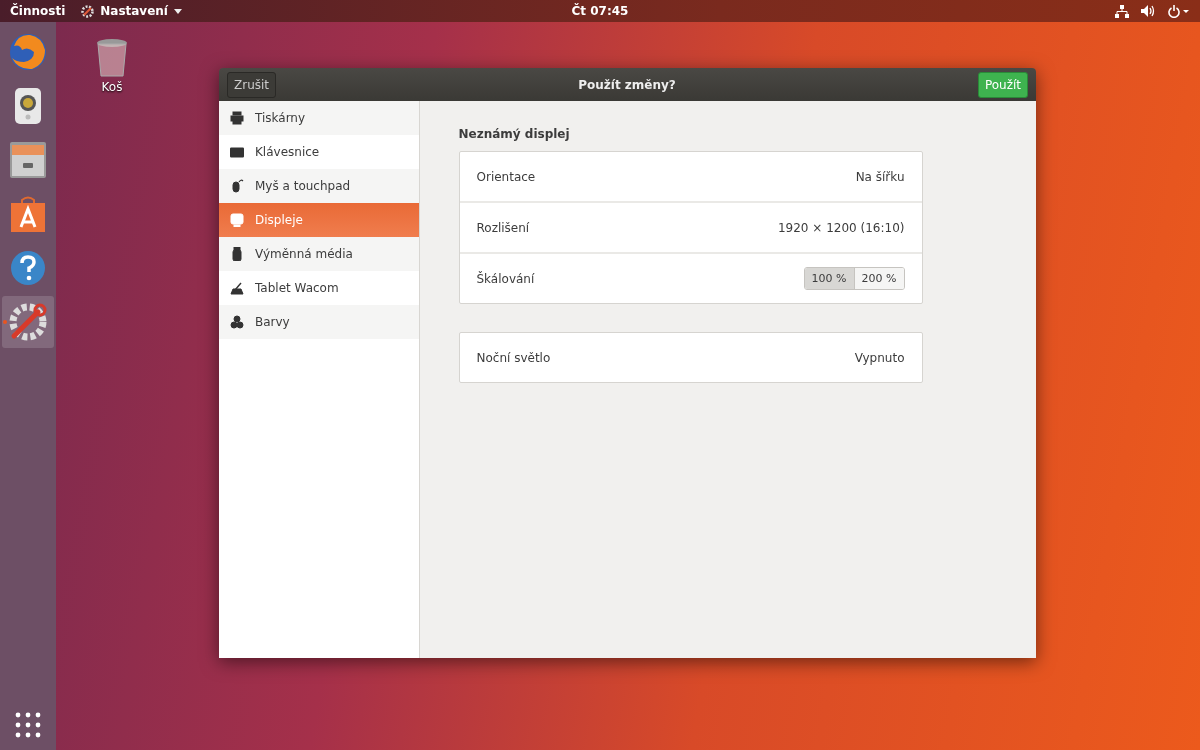 The height and width of the screenshot is (750, 1200). I want to click on setting-value: 1920 × 1200 (16:10), so click(841, 227).